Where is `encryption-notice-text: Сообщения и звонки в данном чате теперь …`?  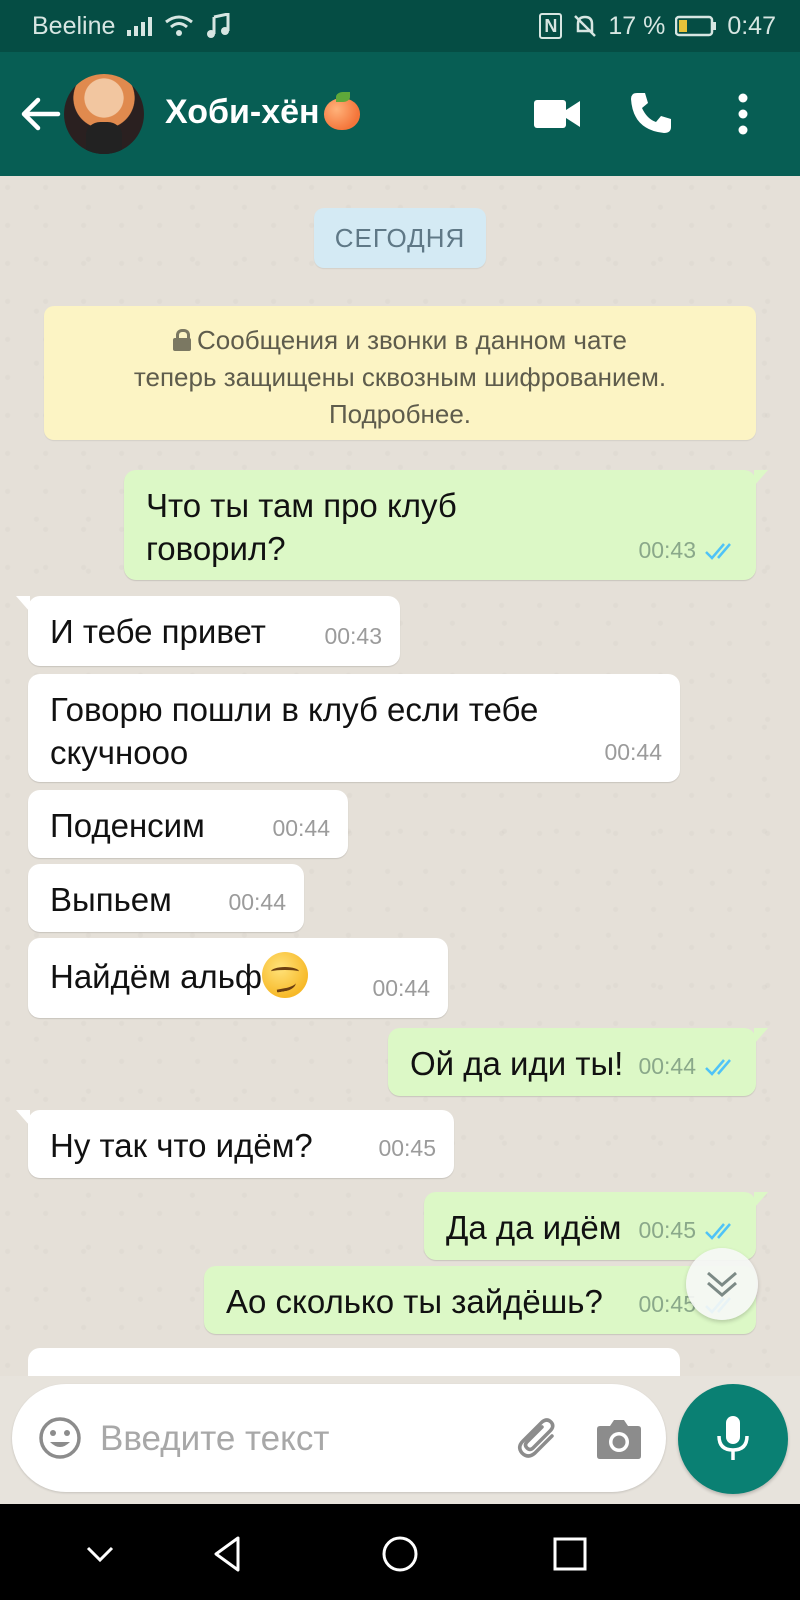
encryption-notice-text: Сообщения и звонки в данном чате теперь … is located at coordinates (400, 377).